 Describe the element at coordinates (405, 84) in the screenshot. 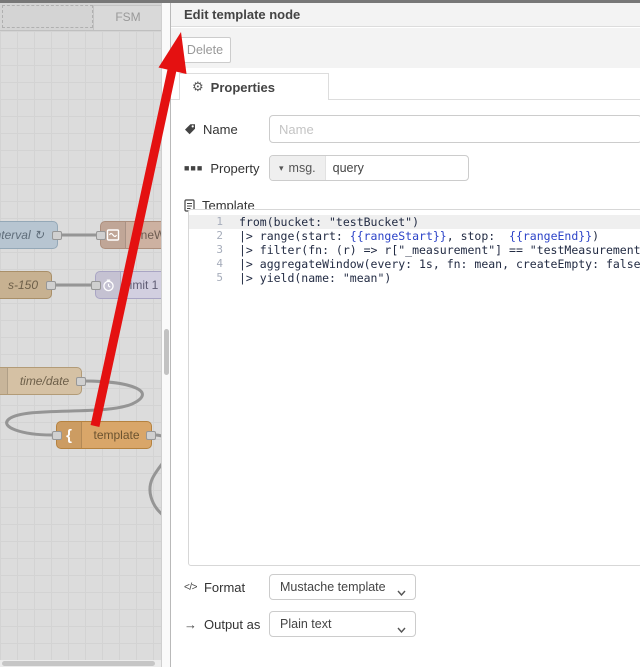

I see `tray-tabrow: ⚙ Properties` at that location.